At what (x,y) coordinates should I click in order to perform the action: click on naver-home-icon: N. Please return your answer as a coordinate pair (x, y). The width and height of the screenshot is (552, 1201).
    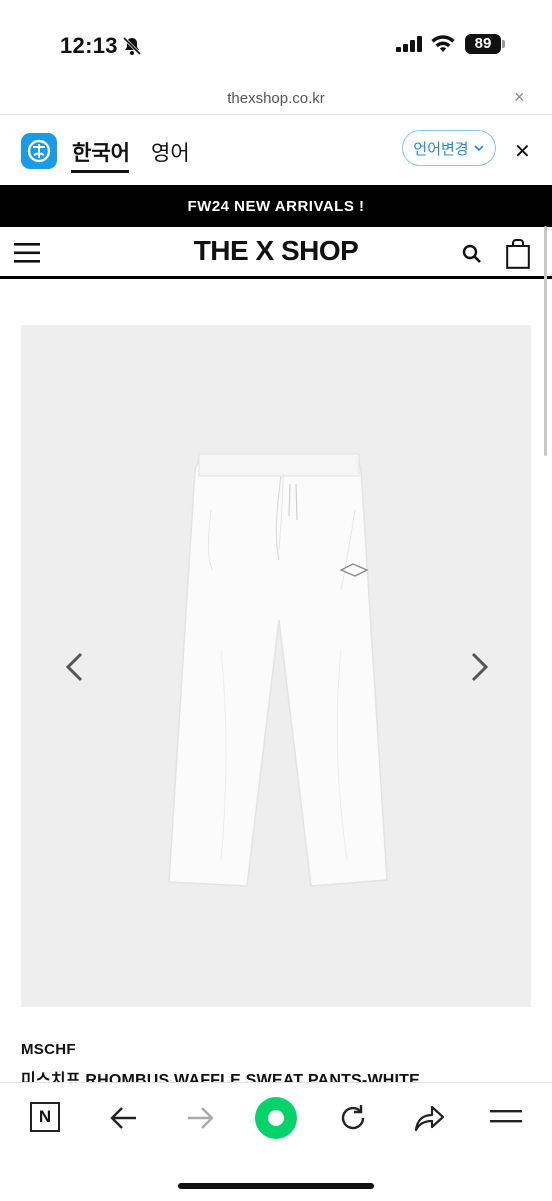
    Looking at the image, I should click on (45, 1117).